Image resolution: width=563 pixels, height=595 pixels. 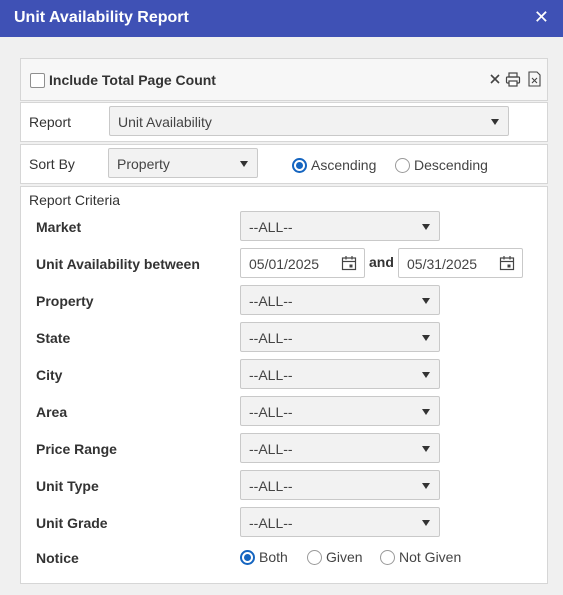 What do you see at coordinates (67, 486) in the screenshot?
I see `unit-type-label: Unit Type` at bounding box center [67, 486].